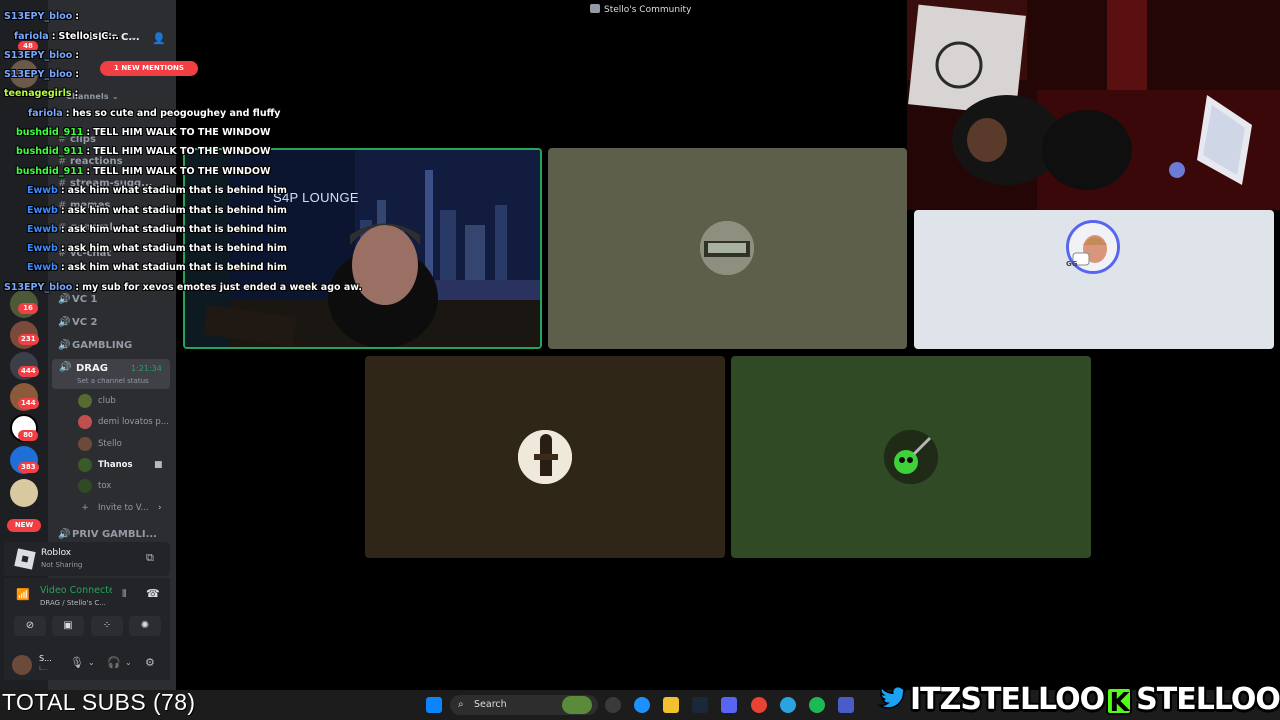 The image size is (1280, 720). What do you see at coordinates (111, 374) in the screenshot?
I see `voice-channel-drag: 🔊 DRAG 1:21:34 Set a channel status` at bounding box center [111, 374].